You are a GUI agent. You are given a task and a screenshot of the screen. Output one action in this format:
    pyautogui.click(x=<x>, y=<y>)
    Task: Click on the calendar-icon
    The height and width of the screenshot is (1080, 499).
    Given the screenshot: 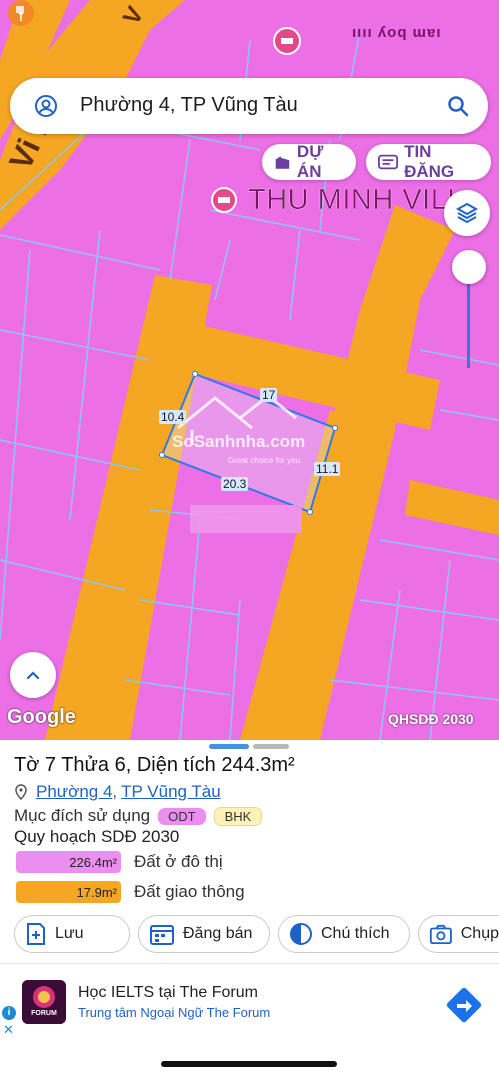 What is the action you would take?
    pyautogui.click(x=162, y=935)
    